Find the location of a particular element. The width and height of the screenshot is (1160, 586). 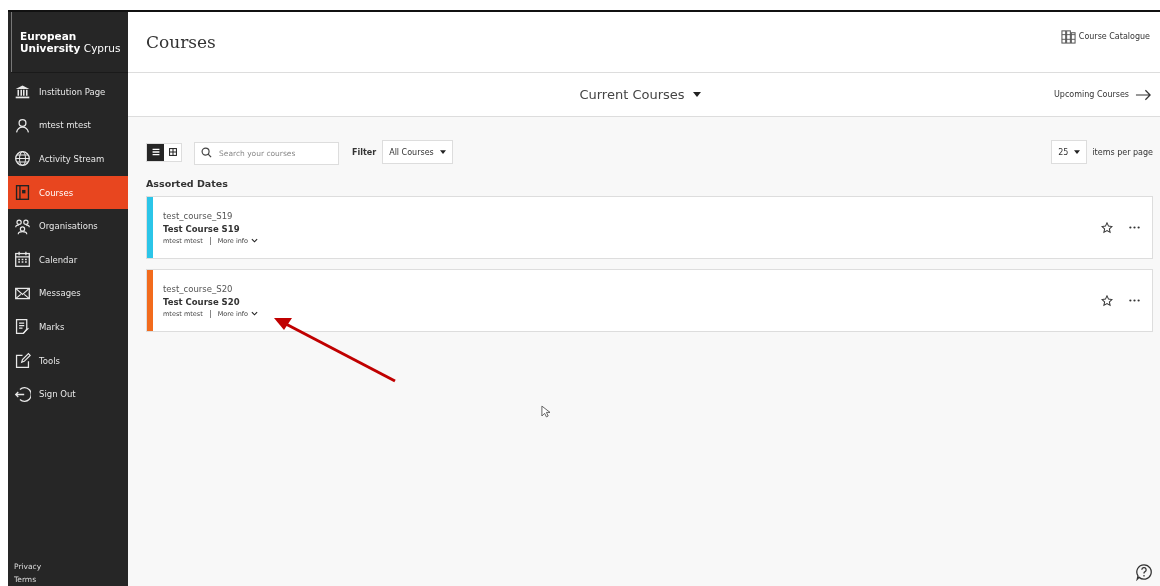

globe-icon is located at coordinates (22, 159).